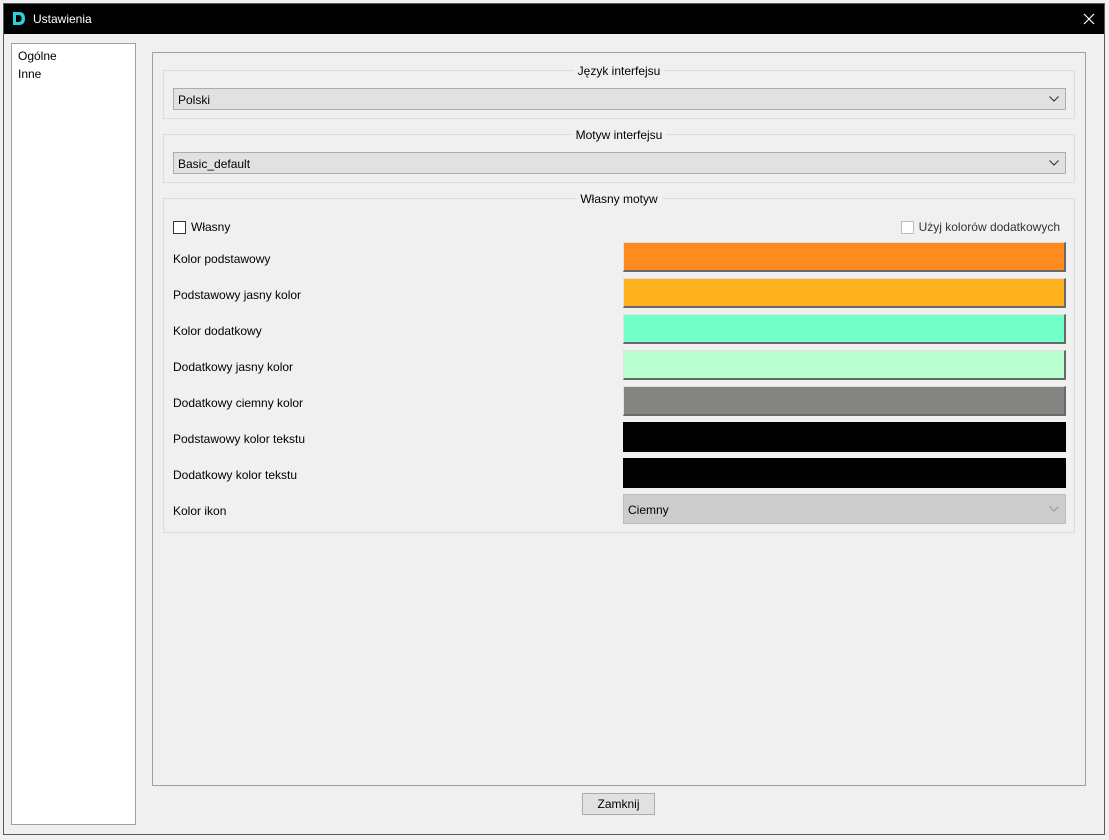 This screenshot has height=840, width=1109. What do you see at coordinates (211, 227) in the screenshot?
I see `custom-theme-checkbox-label: Własny` at bounding box center [211, 227].